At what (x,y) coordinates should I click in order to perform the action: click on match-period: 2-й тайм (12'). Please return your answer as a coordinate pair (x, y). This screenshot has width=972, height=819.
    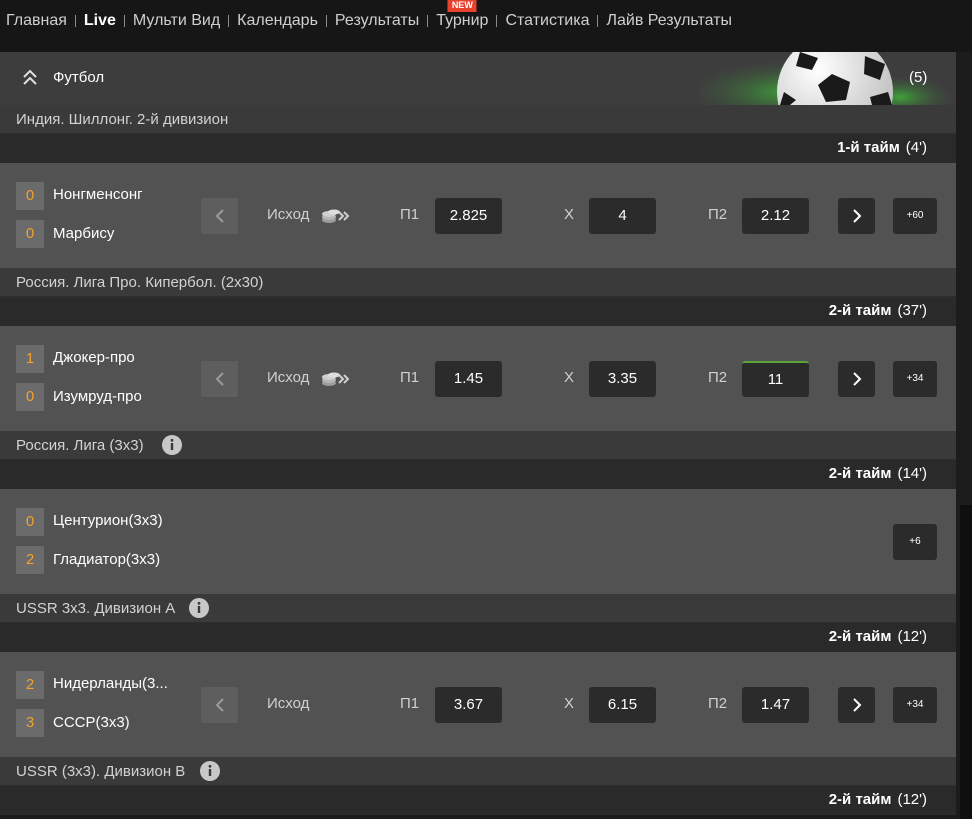
    Looking at the image, I should click on (878, 636).